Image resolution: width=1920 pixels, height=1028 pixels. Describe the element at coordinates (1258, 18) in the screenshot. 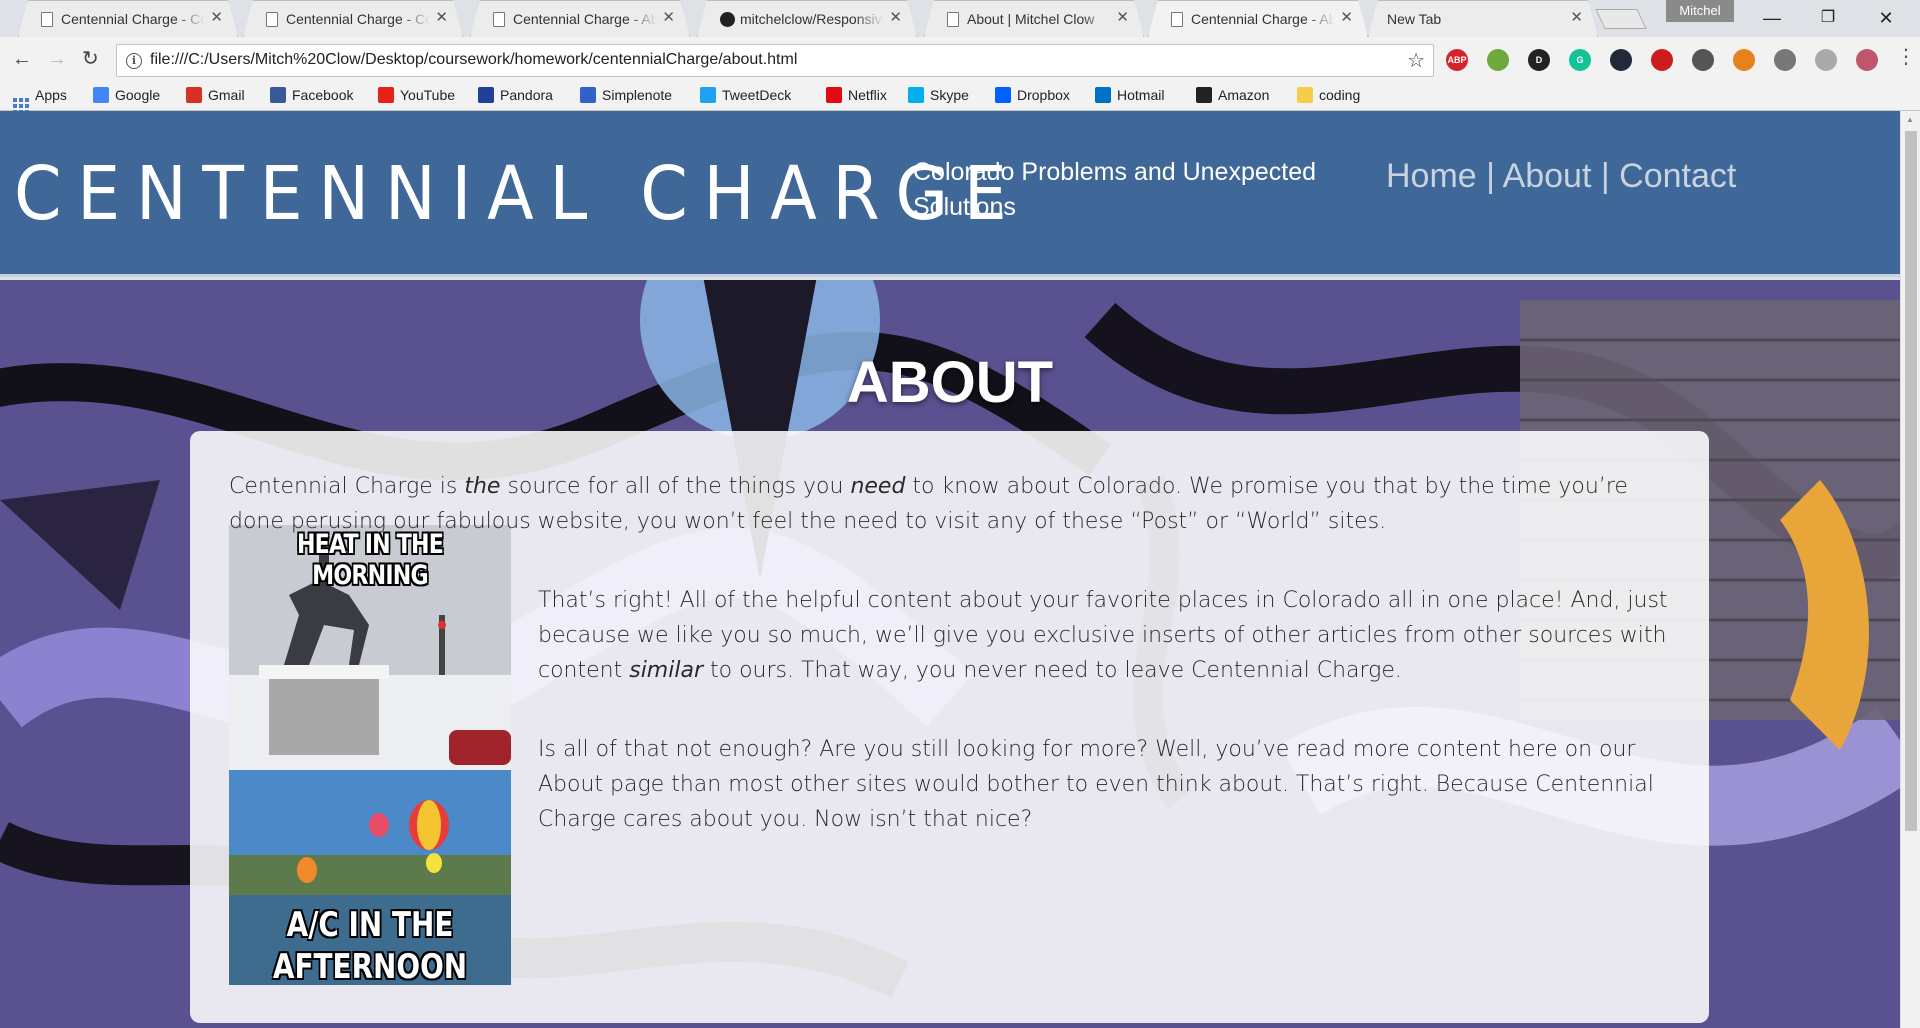

I see `tab-active: Centennial Charge - About ✕` at that location.